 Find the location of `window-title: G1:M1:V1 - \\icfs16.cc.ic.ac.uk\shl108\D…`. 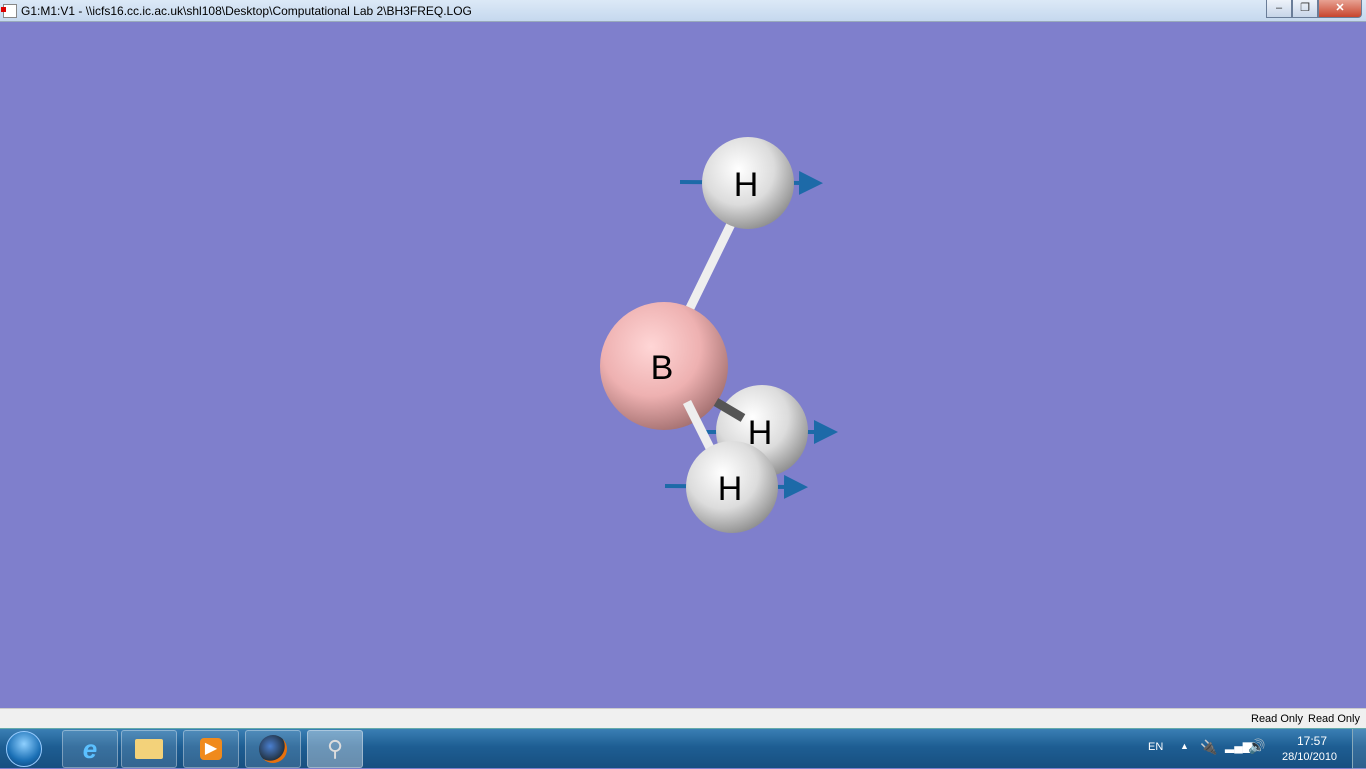

window-title: G1:M1:V1 - \\icfs16.cc.ic.ac.uk\shl108\D… is located at coordinates (246, 10).